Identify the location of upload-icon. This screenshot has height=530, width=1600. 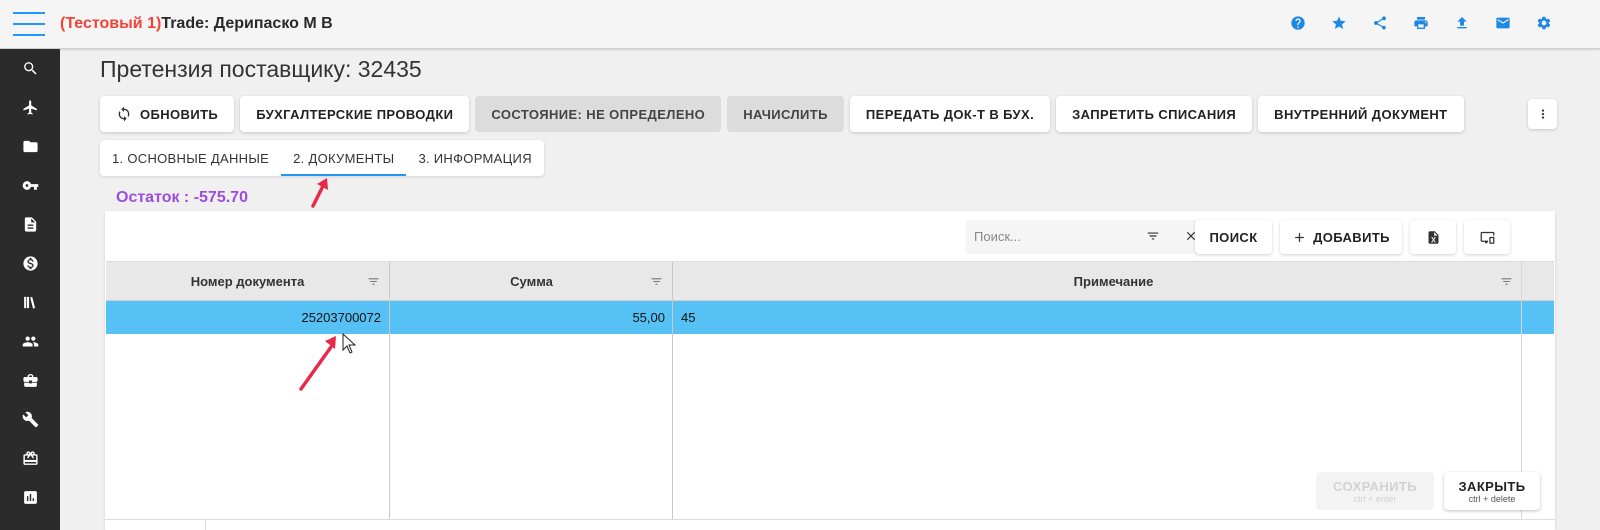
(1462, 23).